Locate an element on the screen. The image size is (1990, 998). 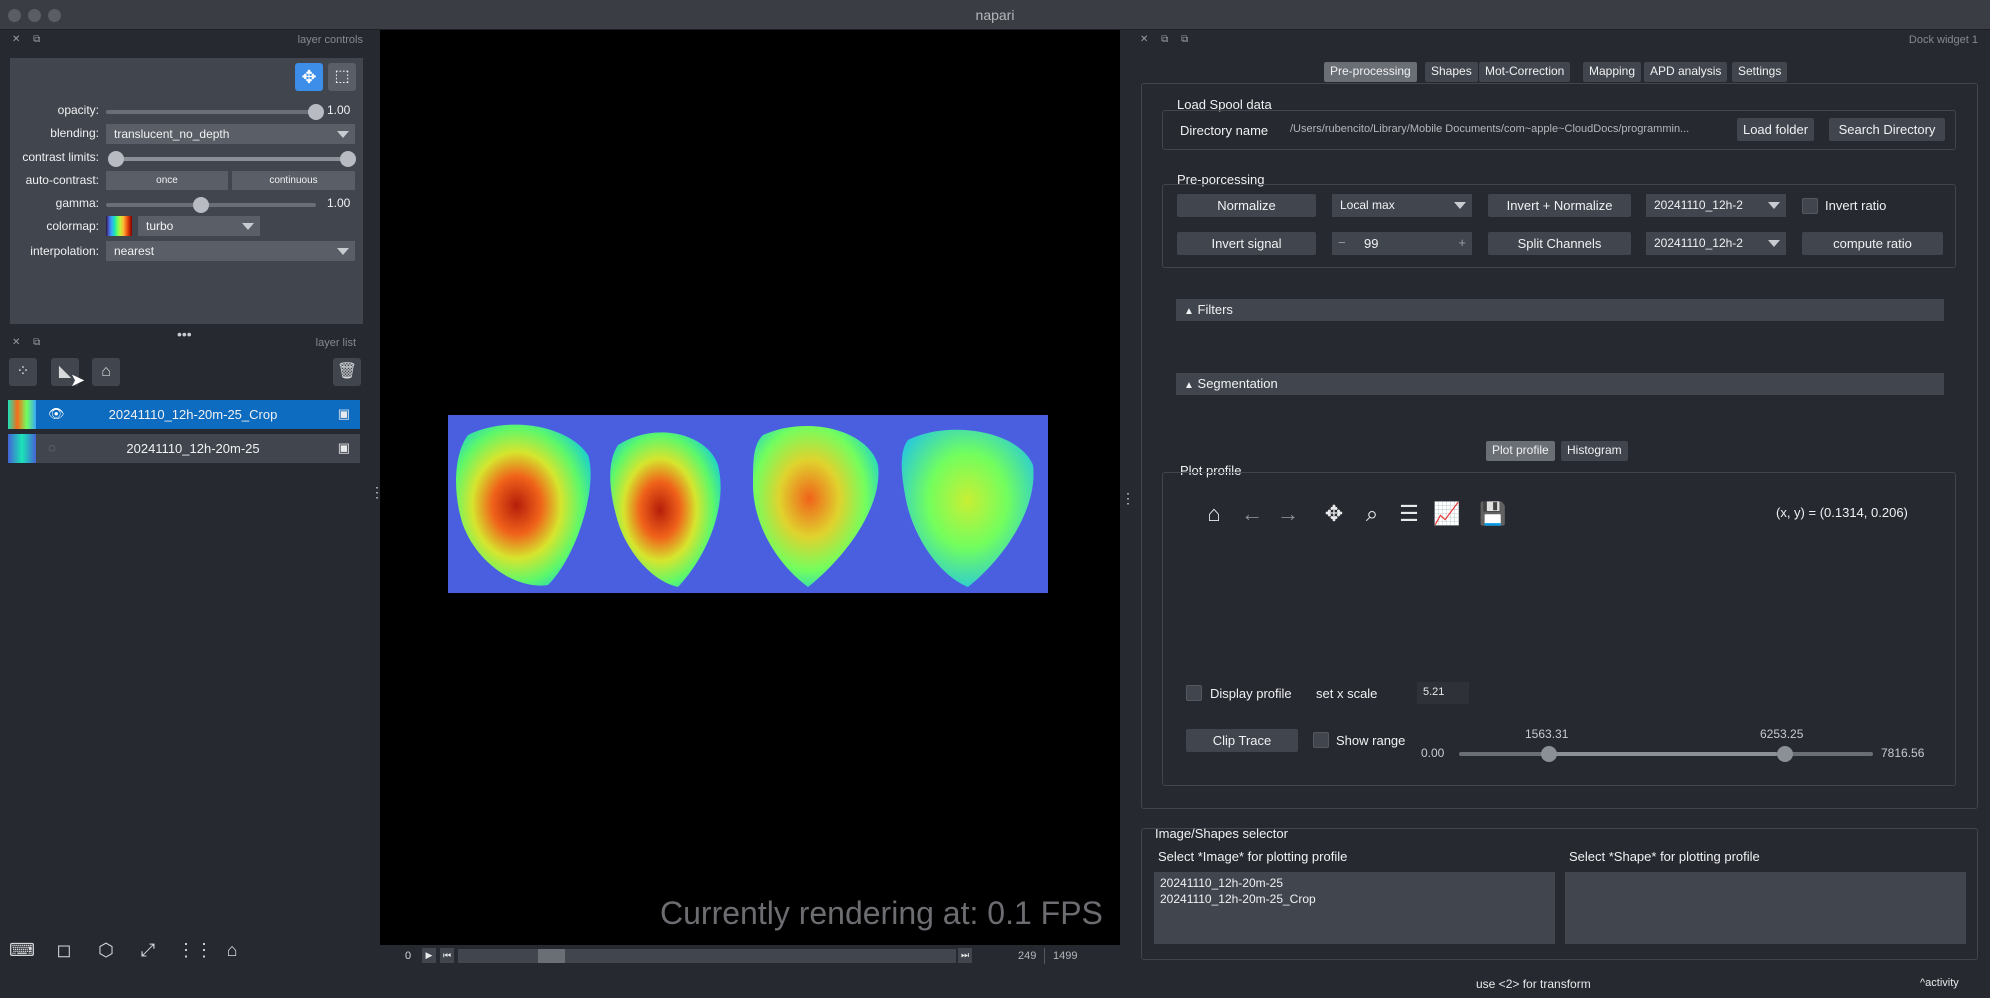
opacity-slider-handle is located at coordinates (316, 112).